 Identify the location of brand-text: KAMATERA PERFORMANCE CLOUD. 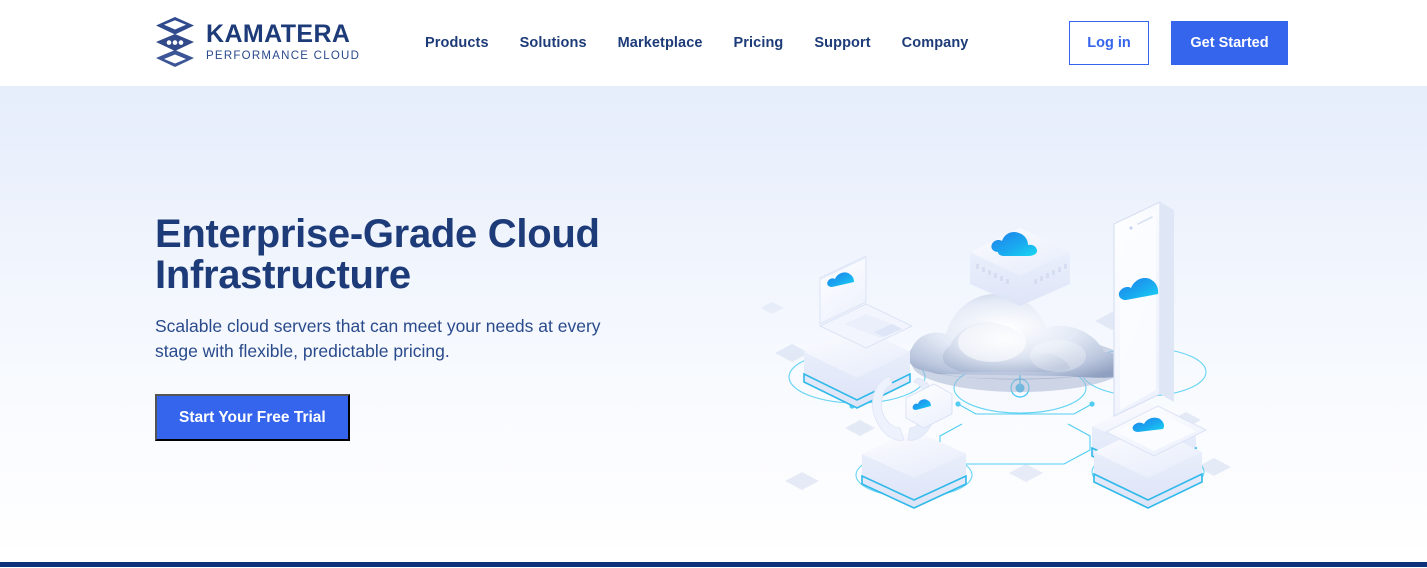
(283, 42).